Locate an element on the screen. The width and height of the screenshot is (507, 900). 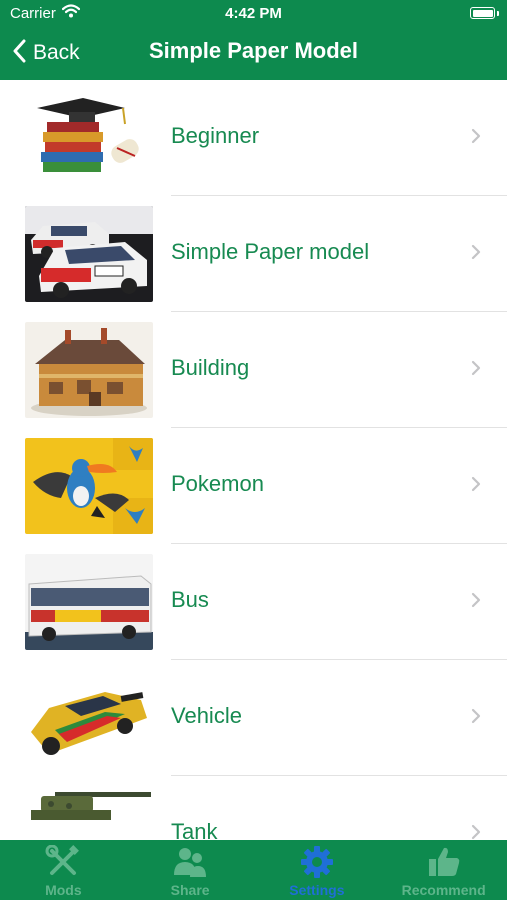
tab-label: Mods is located at coordinates (63, 890).